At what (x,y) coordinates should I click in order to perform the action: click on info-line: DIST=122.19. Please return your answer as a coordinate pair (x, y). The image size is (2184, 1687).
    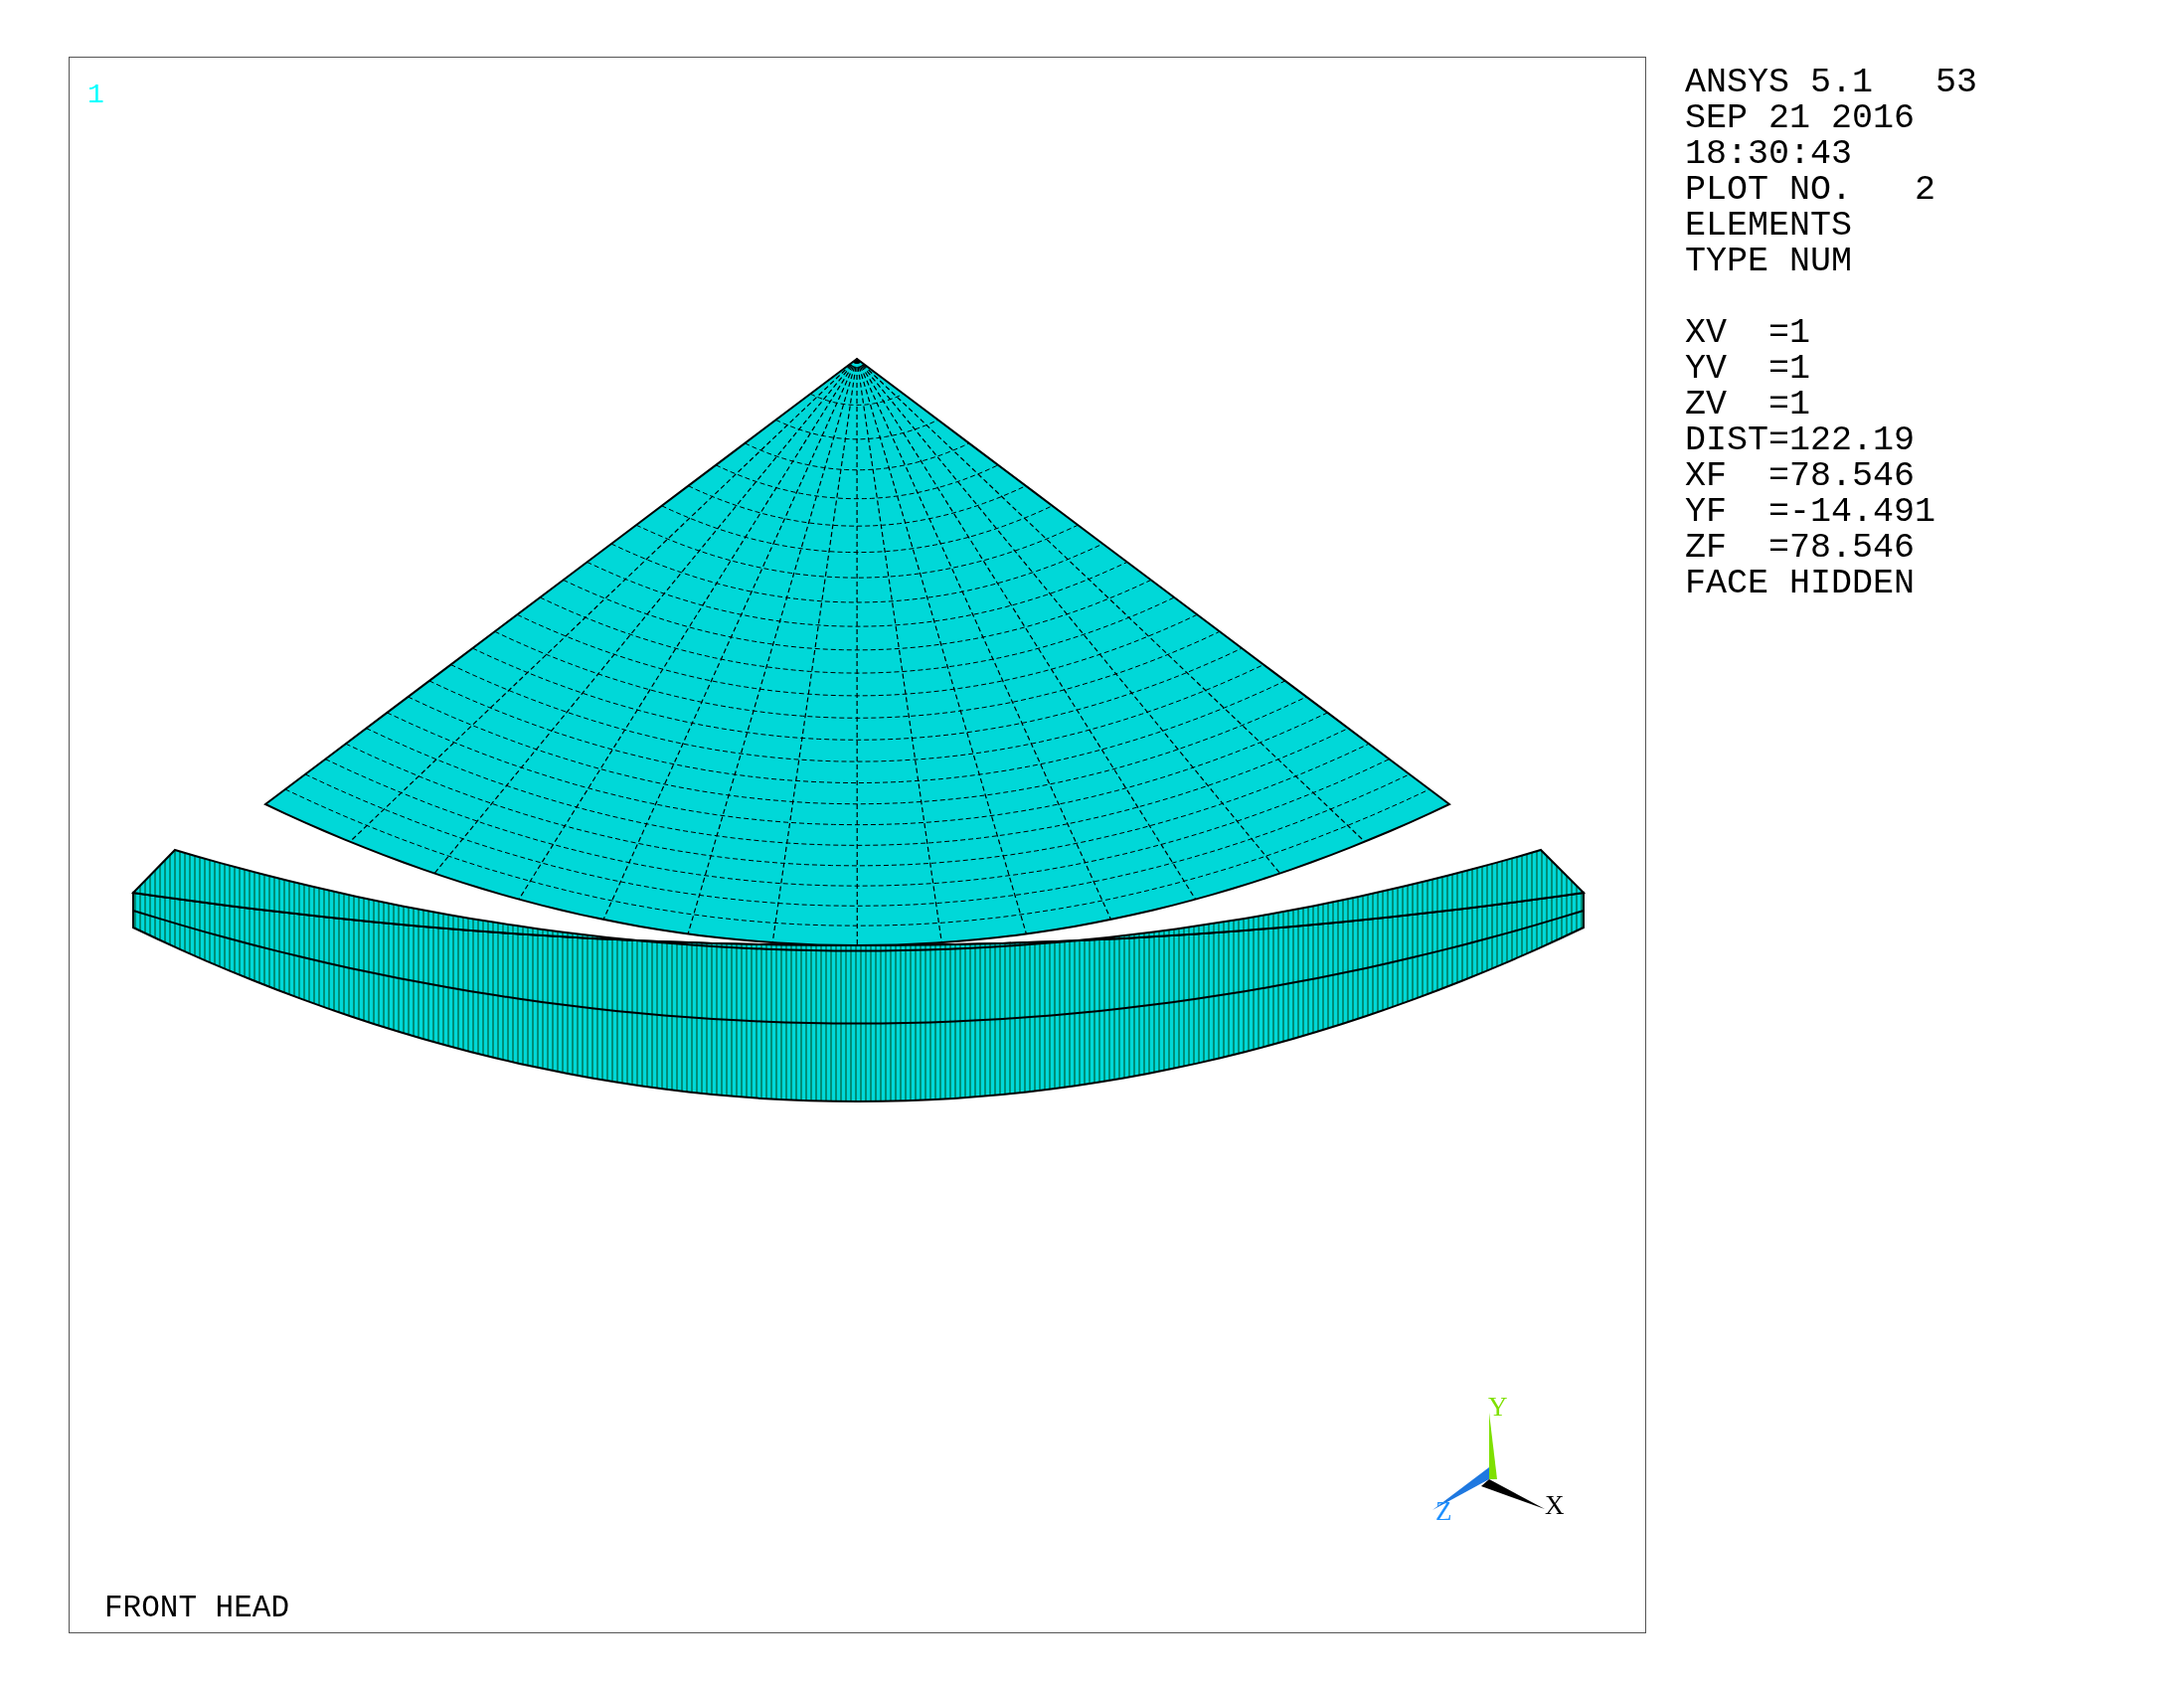
    Looking at the image, I should click on (1801, 440).